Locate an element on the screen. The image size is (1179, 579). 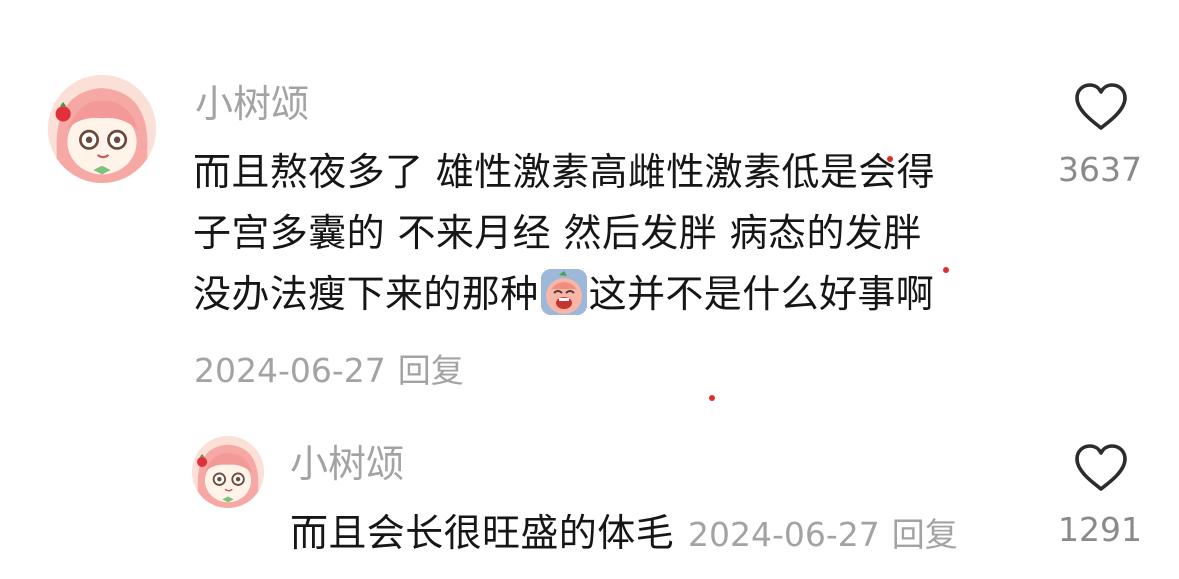
reply-avatar is located at coordinates (228, 472).